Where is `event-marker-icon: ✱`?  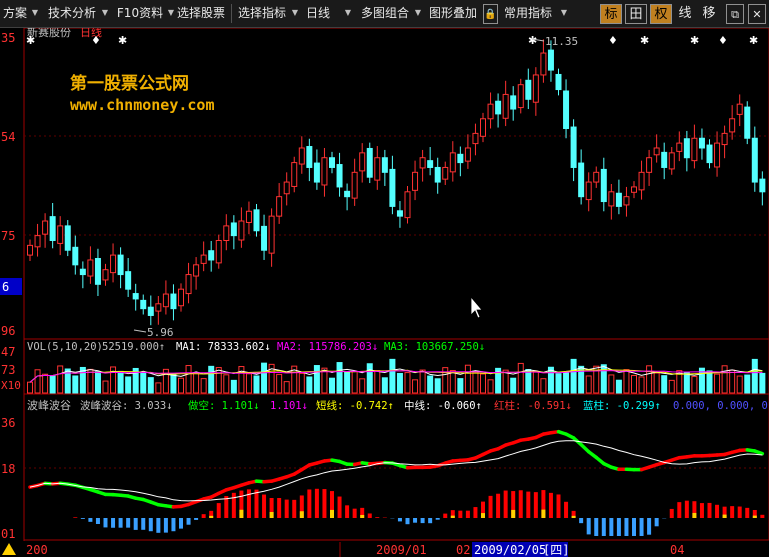
event-marker-icon: ✱ is located at coordinates (694, 40).